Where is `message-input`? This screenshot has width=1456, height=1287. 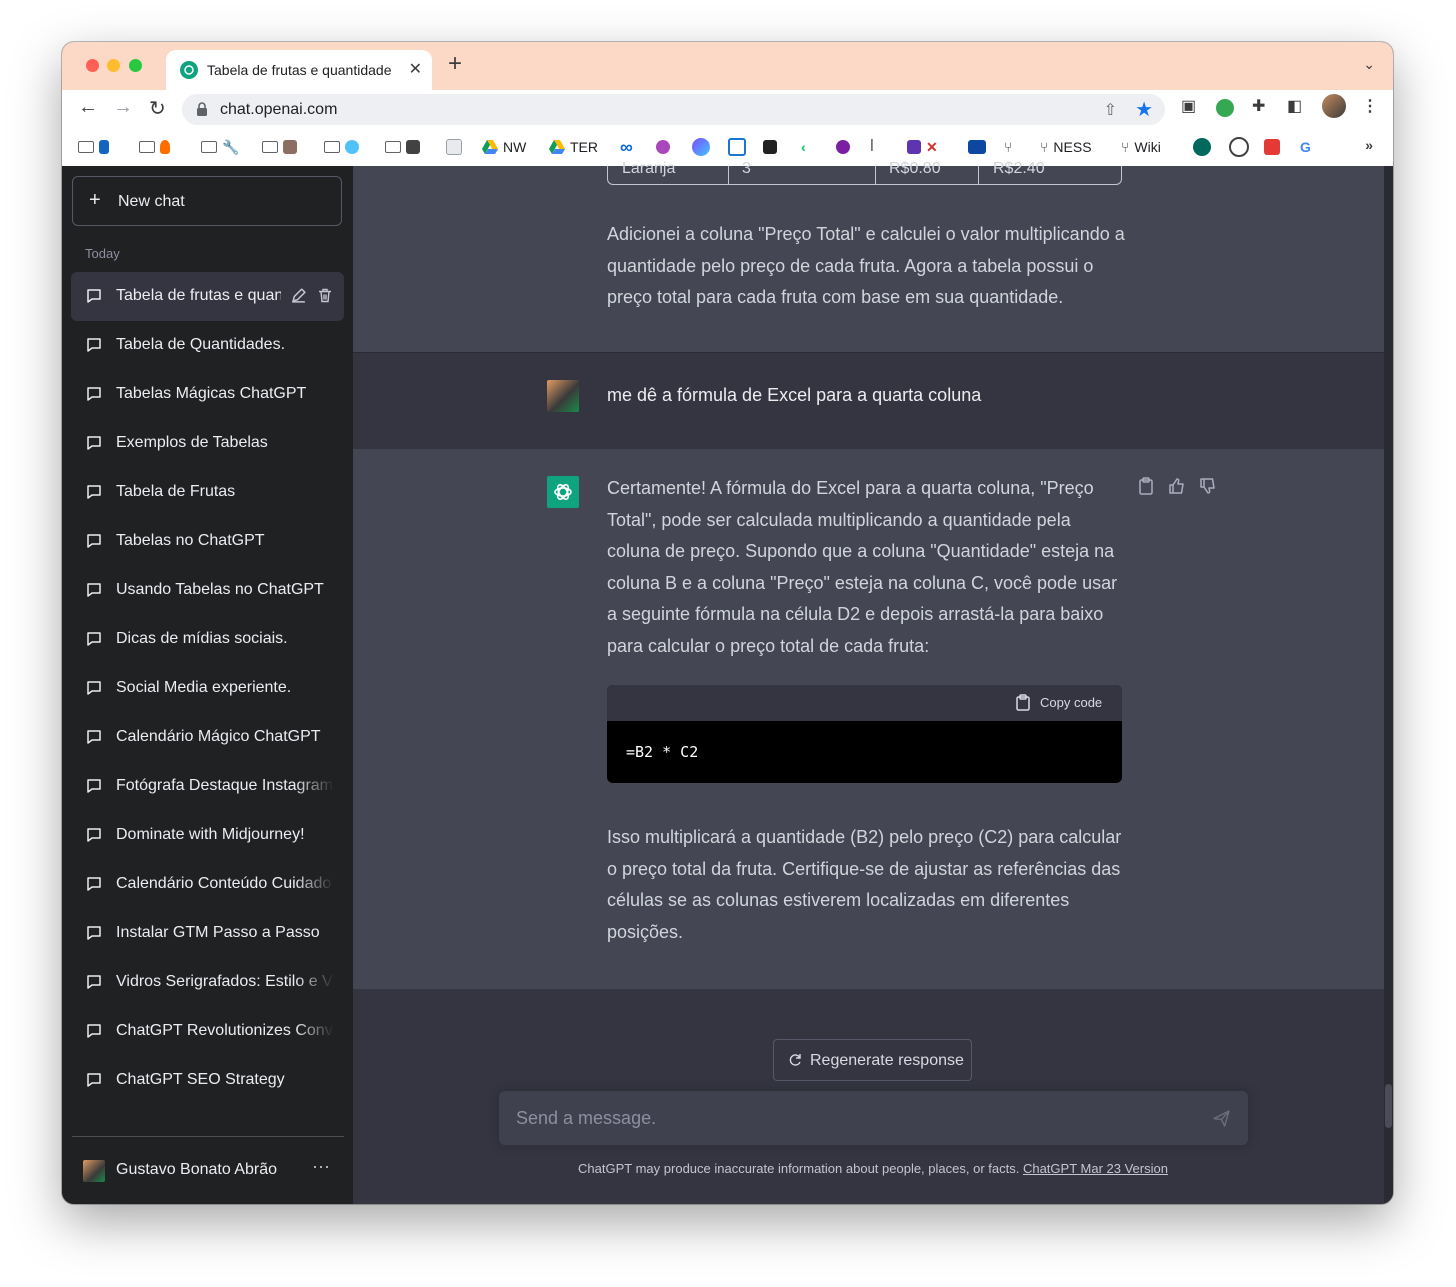 message-input is located at coordinates (852, 1118).